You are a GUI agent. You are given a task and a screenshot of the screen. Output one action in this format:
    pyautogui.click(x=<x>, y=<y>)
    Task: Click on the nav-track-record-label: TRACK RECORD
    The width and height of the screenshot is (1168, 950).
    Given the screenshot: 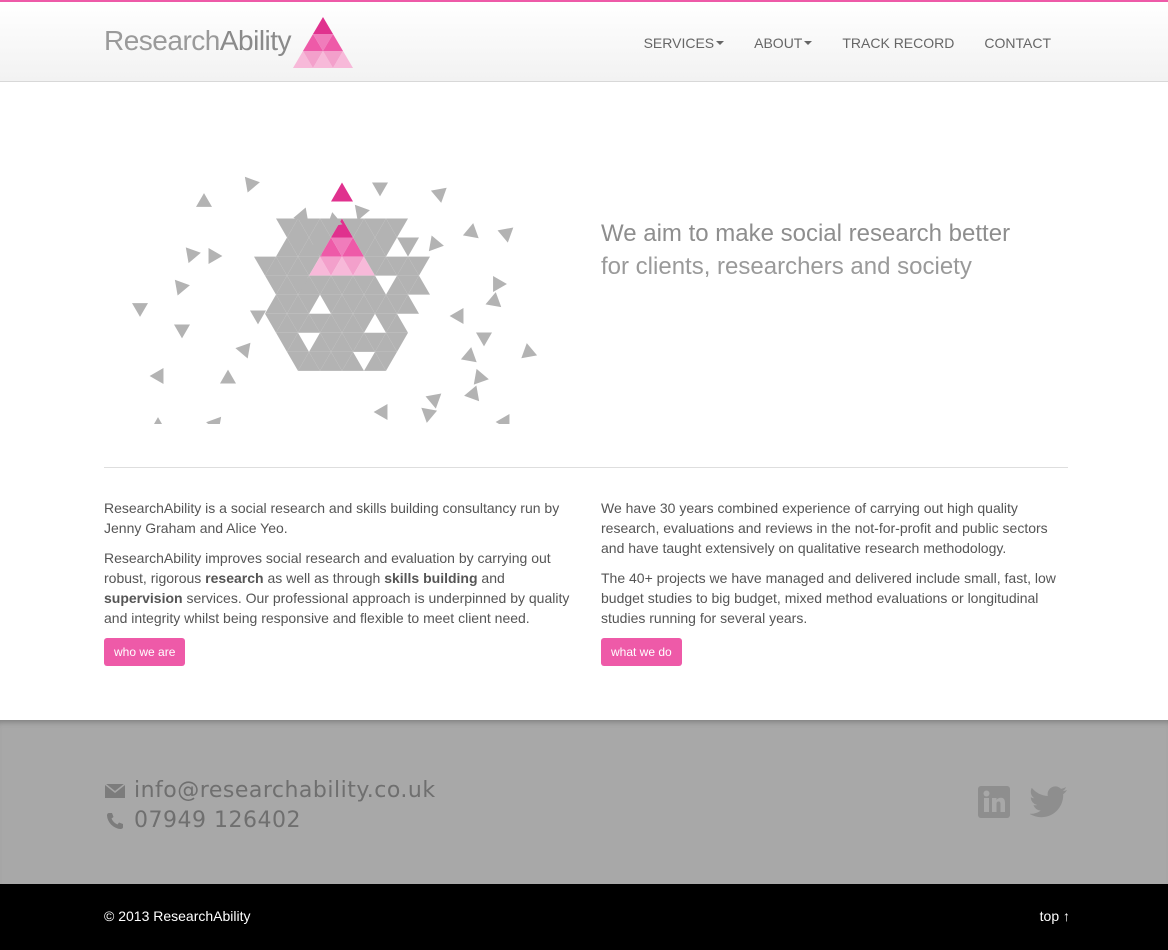 What is the action you would take?
    pyautogui.click(x=898, y=43)
    